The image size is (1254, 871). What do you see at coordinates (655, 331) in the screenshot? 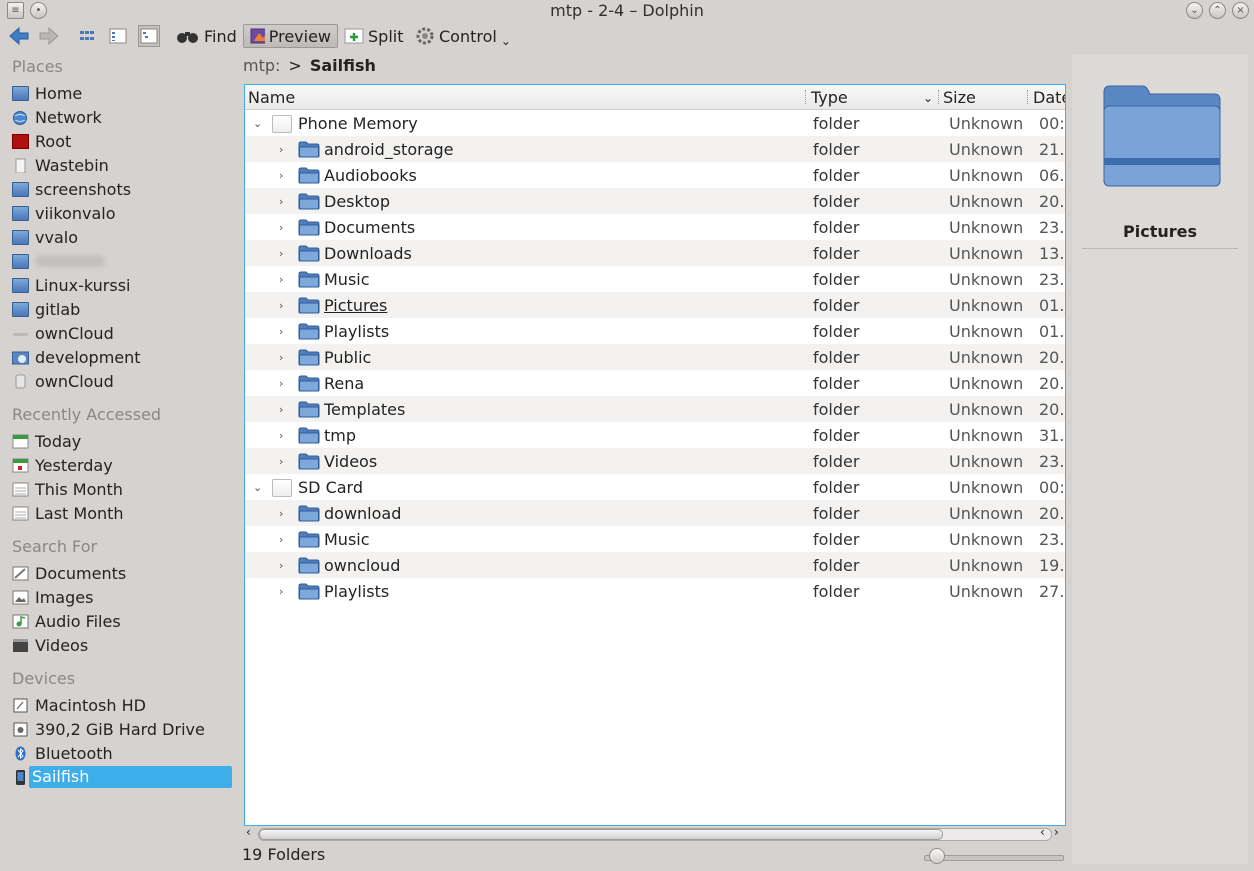
I see `table-row: › Playlists folder Unknown 01.0` at bounding box center [655, 331].